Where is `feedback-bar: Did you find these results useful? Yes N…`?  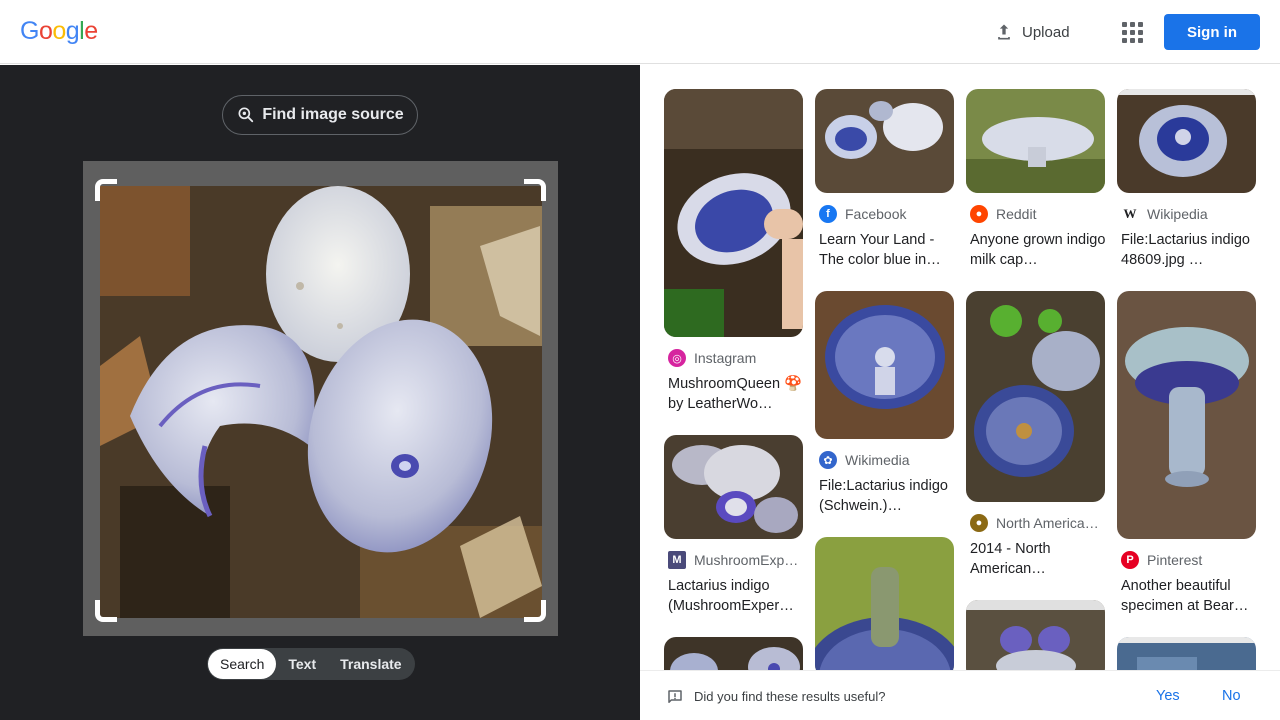
feedback-bar: Did you find these results useful? Yes N… is located at coordinates (960, 695).